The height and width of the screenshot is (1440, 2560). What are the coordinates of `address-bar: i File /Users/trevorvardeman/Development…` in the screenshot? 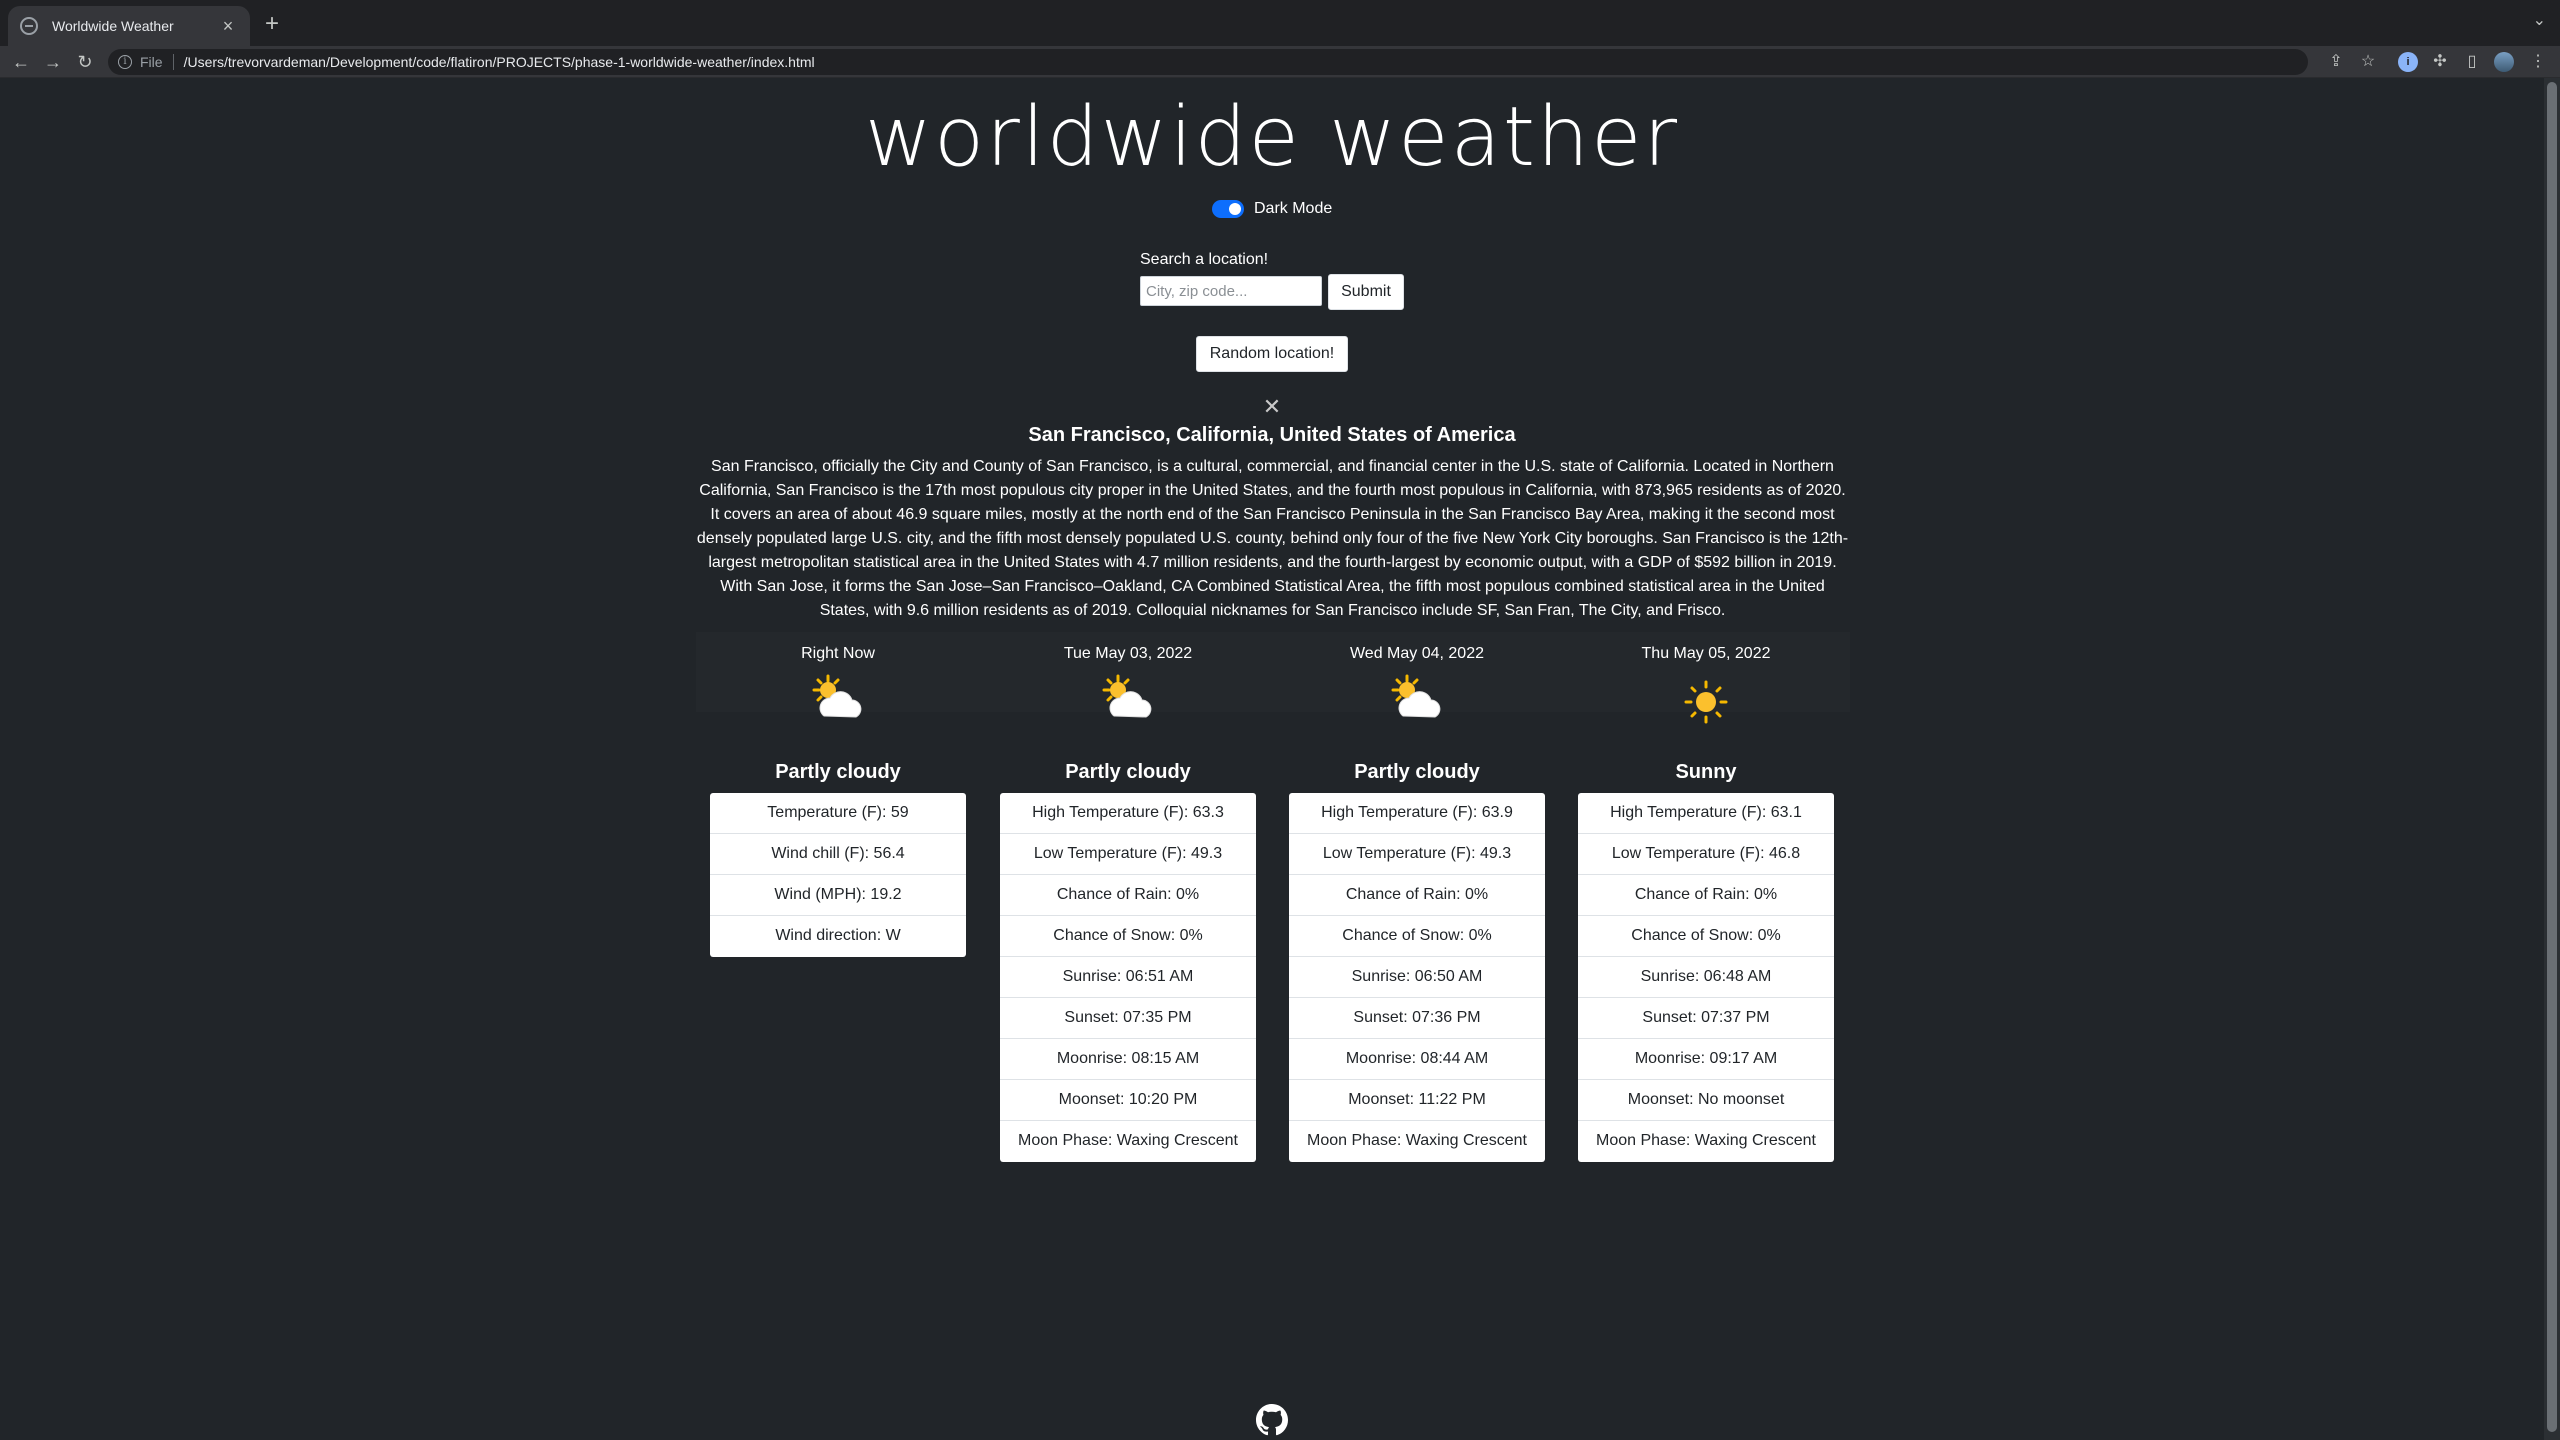 It's located at (1208, 62).